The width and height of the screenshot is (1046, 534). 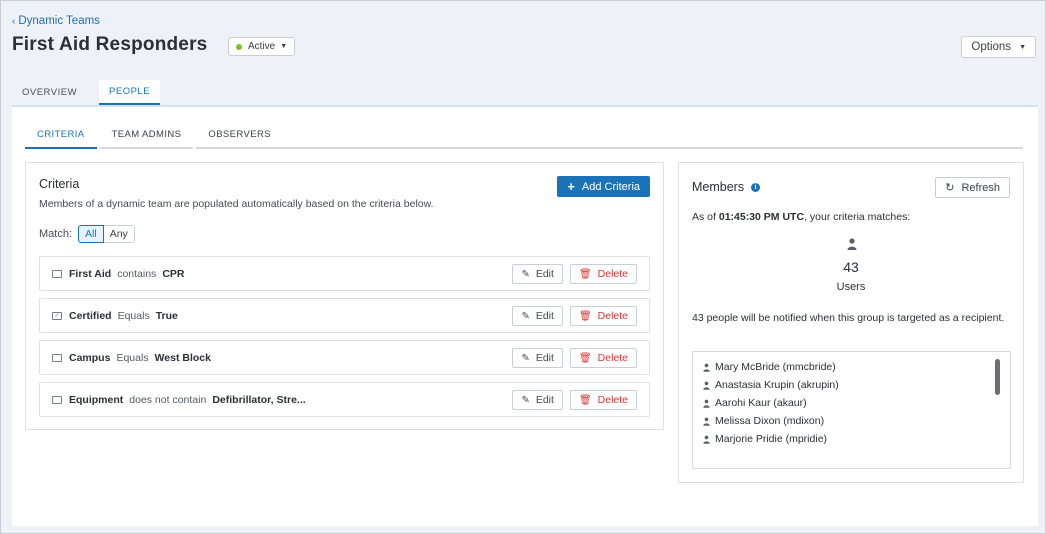 I want to click on status-label: Active, so click(x=262, y=46).